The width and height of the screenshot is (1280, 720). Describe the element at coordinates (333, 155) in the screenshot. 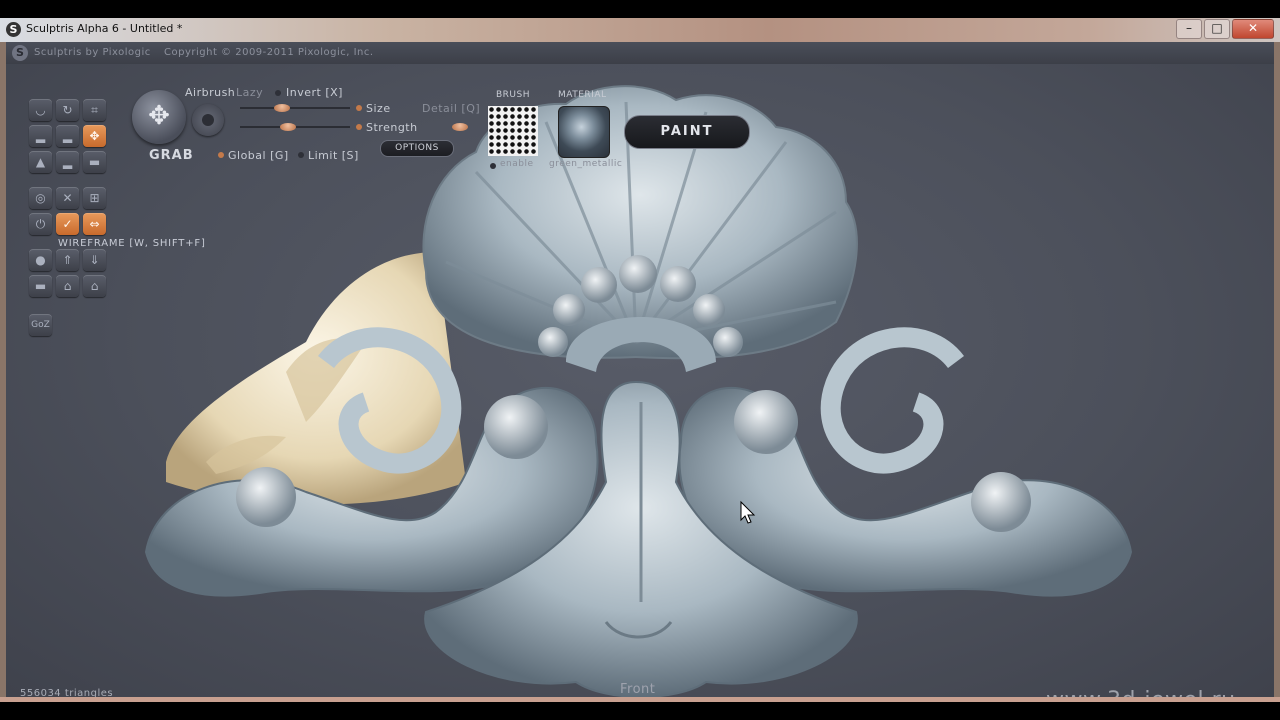

I see `limit-toggle: Limit [S]` at that location.